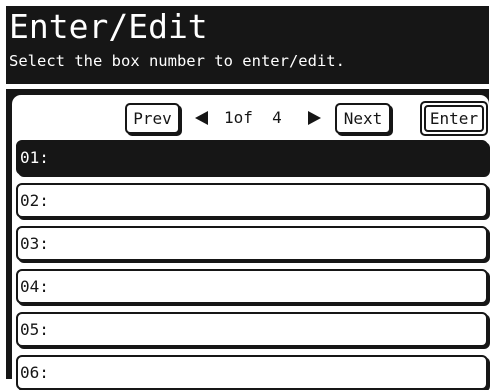 The height and width of the screenshot is (390, 494). What do you see at coordinates (201, 118) in the screenshot?
I see `arrow-left-icon` at bounding box center [201, 118].